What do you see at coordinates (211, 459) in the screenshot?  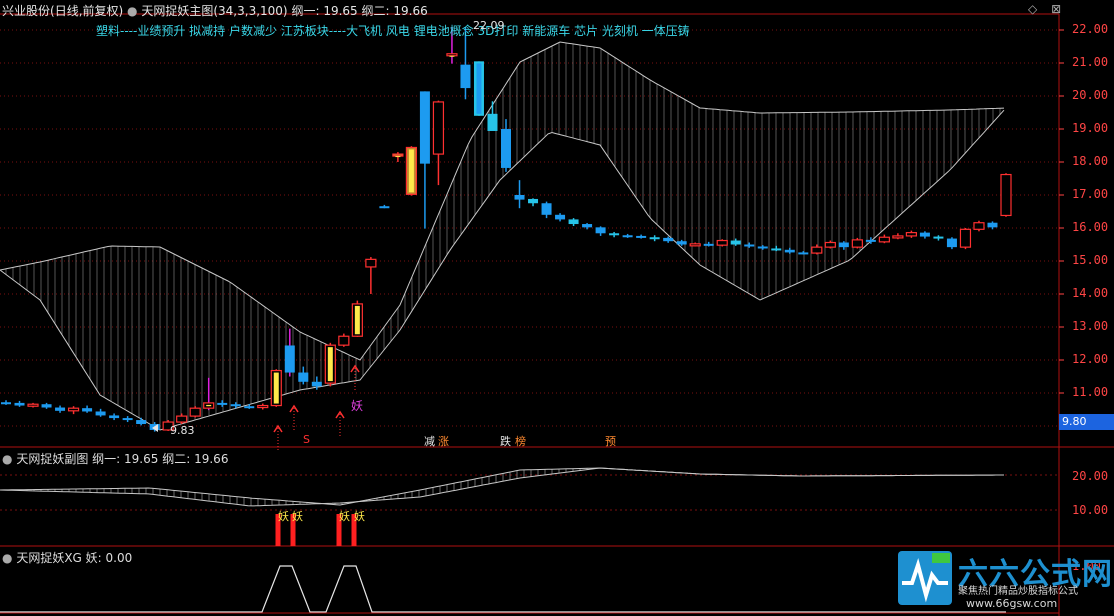 I see `sub-l2-value: 19.66` at bounding box center [211, 459].